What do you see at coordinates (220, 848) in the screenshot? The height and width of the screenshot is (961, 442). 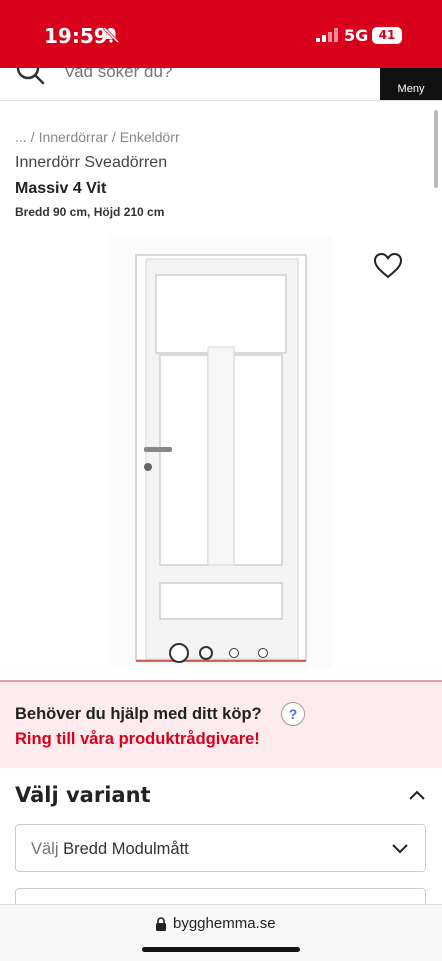 I see `variant-width-select: Välj Bredd Modulmått` at bounding box center [220, 848].